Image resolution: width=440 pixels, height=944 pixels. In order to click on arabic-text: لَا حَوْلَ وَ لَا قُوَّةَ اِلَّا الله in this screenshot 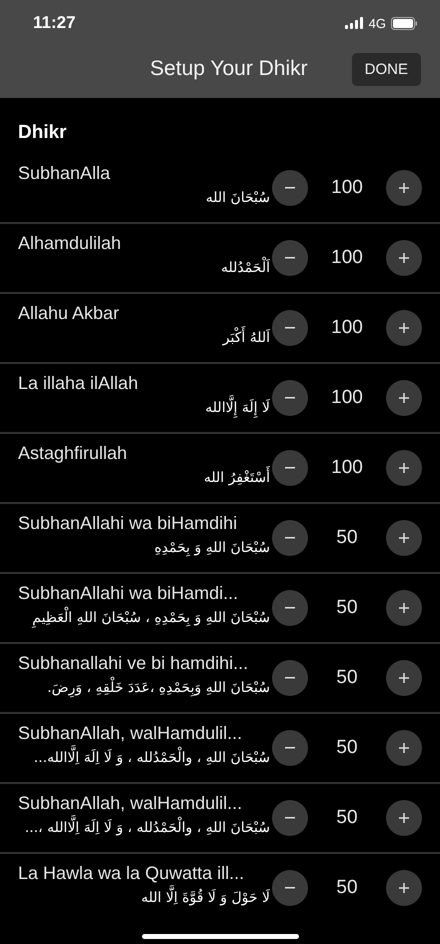, I will do `click(205, 895)`.